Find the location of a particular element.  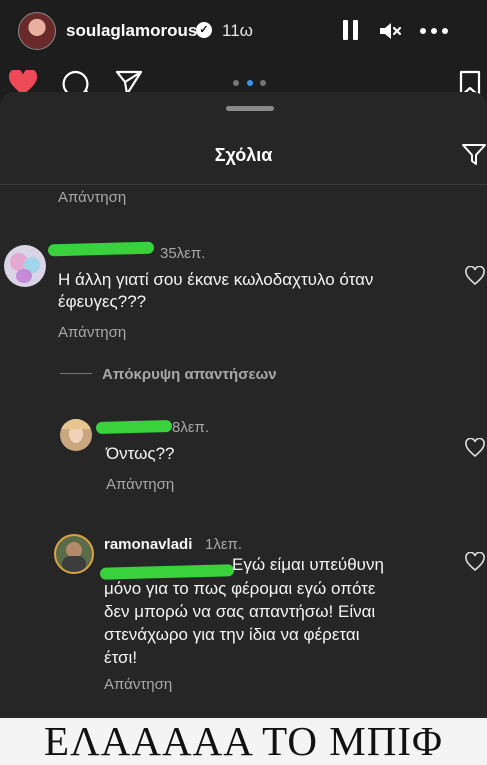

reply-text: δεν μπορώ να σας απαντήσω! Είναι is located at coordinates (240, 611).